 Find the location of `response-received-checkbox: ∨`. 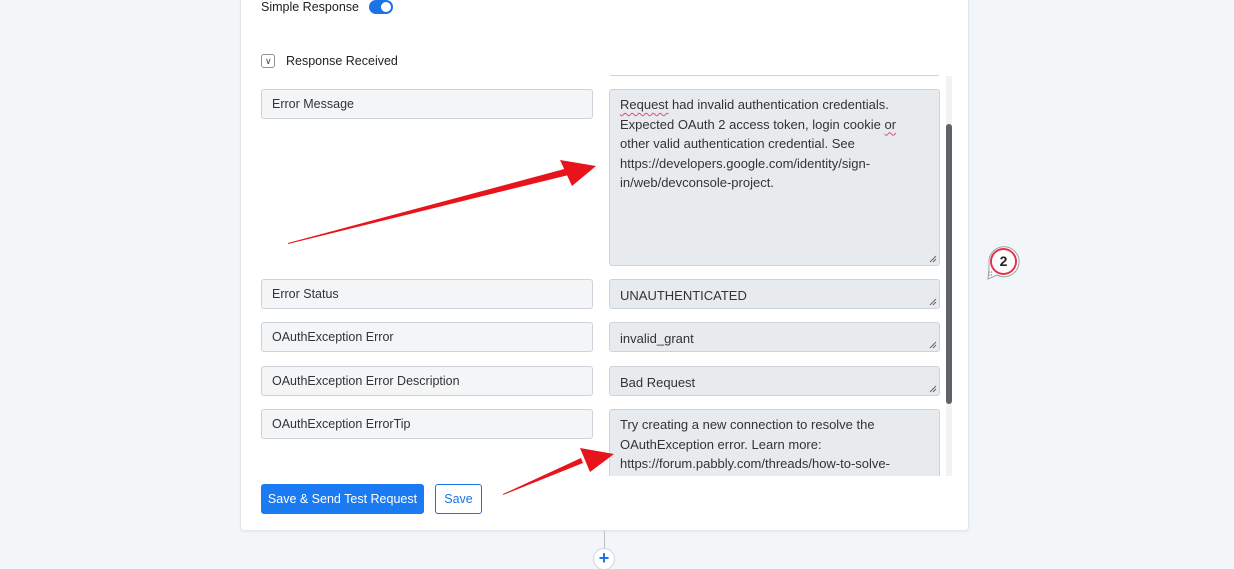

response-received-checkbox: ∨ is located at coordinates (268, 61).